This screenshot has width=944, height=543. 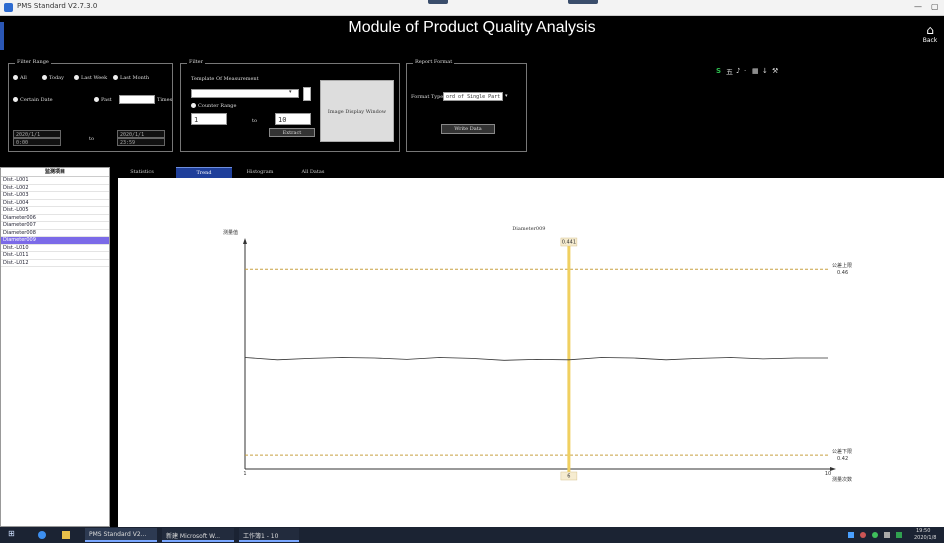 What do you see at coordinates (55, 226) in the screenshot?
I see `list-item: Diameter007` at bounding box center [55, 226].